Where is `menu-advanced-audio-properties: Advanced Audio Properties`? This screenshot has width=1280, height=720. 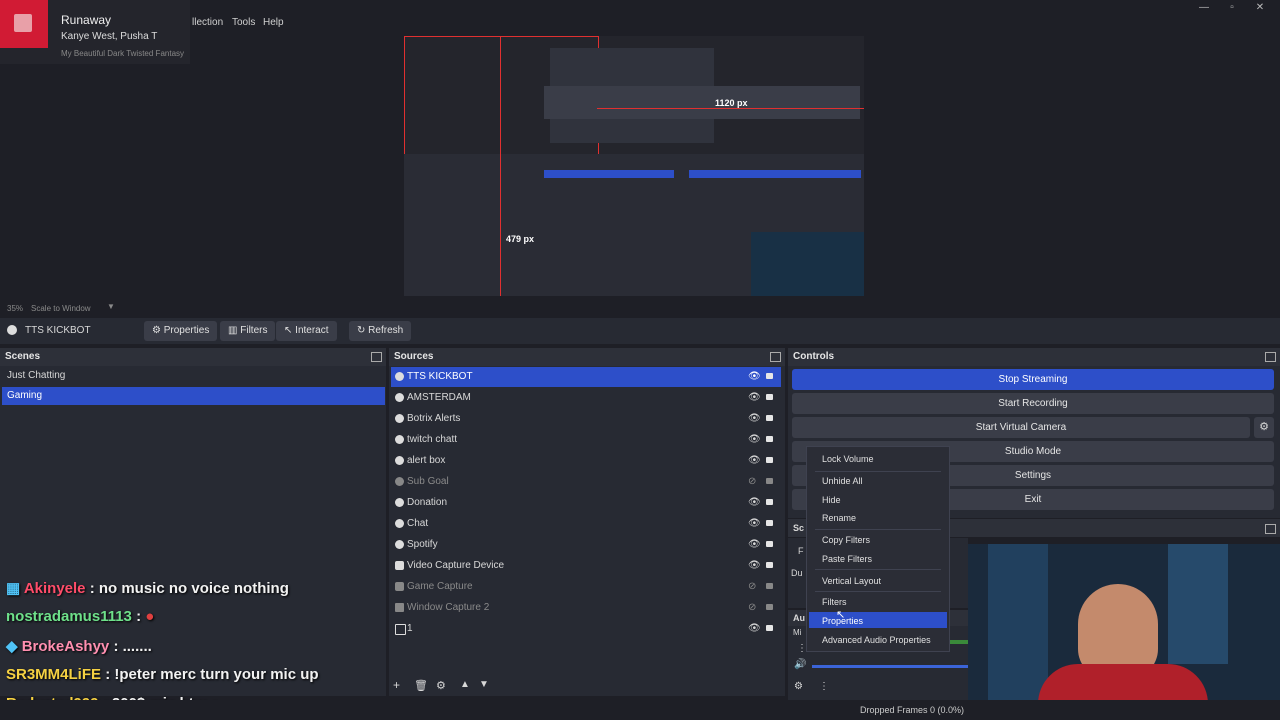
menu-advanced-audio-properties: Advanced Audio Properties is located at coordinates (876, 640).